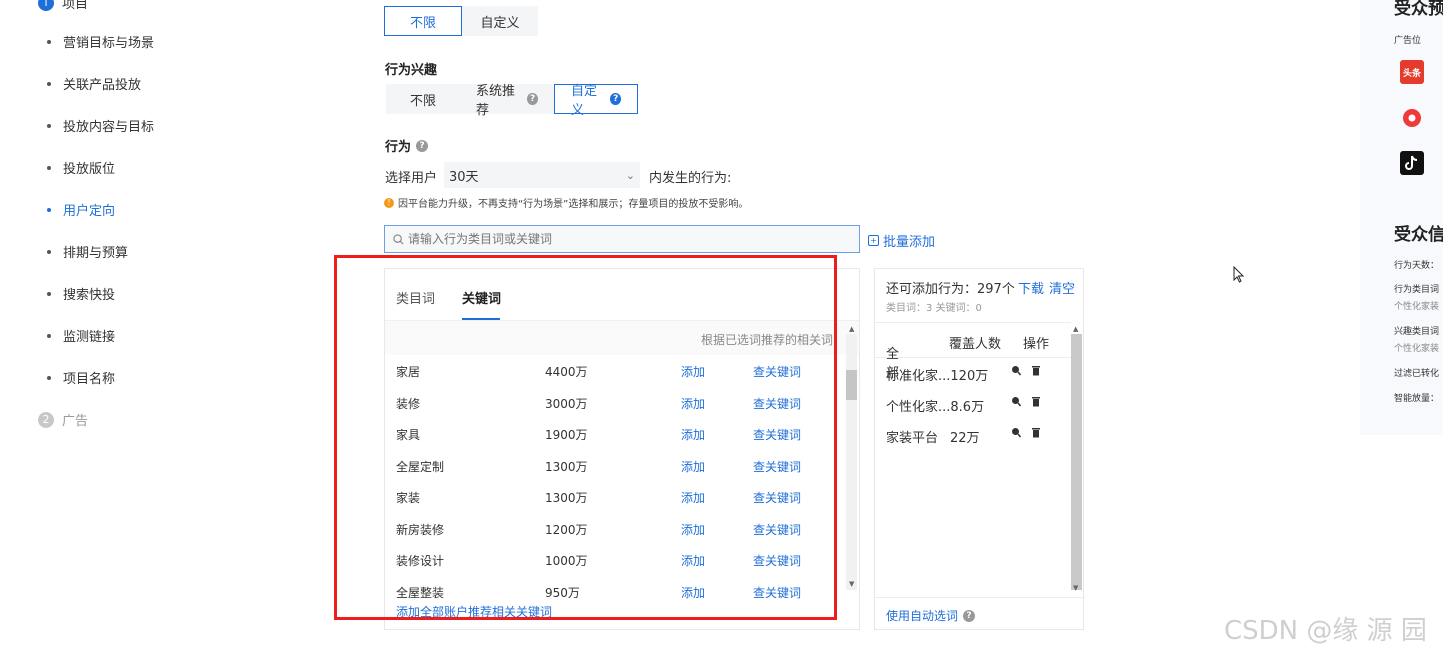  What do you see at coordinates (474, 611) in the screenshot?
I see `add-all-recommended-link: 添加全部账户推荐相关关键词` at bounding box center [474, 611].